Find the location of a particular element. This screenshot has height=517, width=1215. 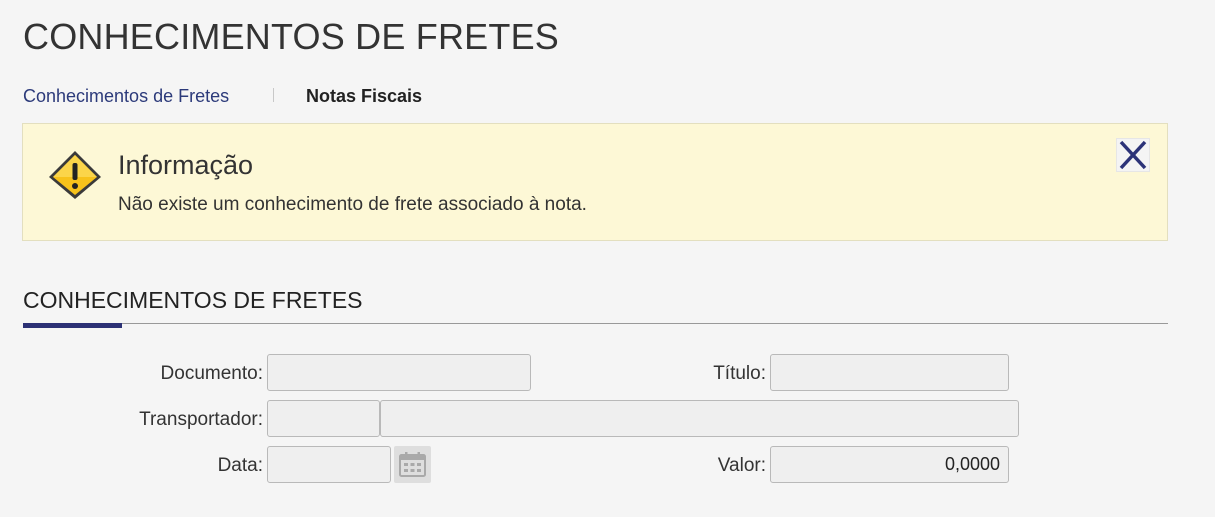

titulo-label: Título: is located at coordinates (739, 373).